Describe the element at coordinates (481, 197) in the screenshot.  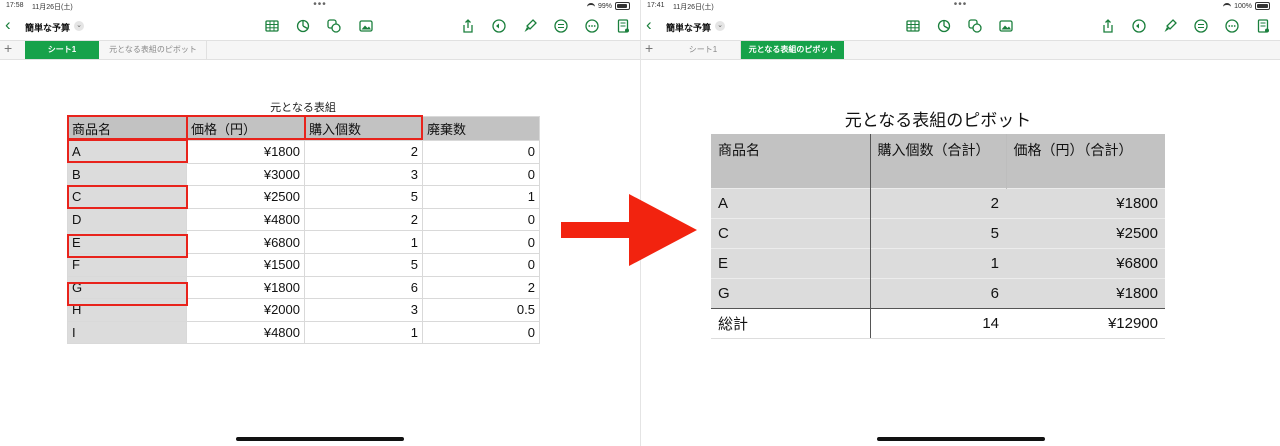
I see `cell-waste-count: 1` at that location.